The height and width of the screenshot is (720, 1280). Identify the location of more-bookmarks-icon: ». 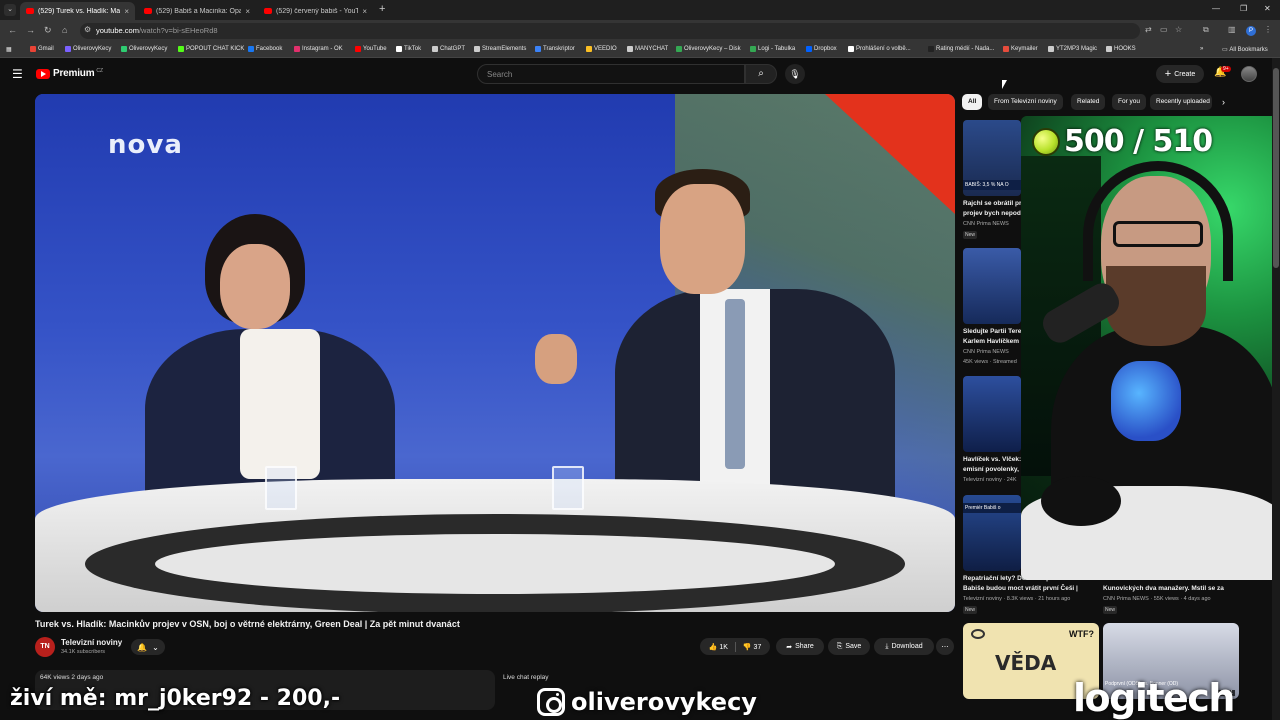
(1201, 49).